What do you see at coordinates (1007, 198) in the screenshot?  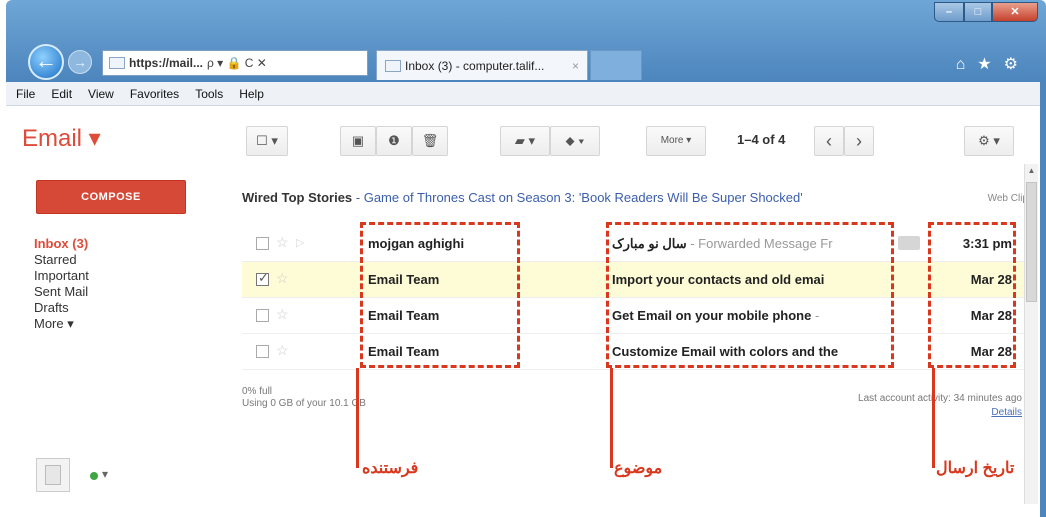 I see `promo-tag: Web Clip` at bounding box center [1007, 198].